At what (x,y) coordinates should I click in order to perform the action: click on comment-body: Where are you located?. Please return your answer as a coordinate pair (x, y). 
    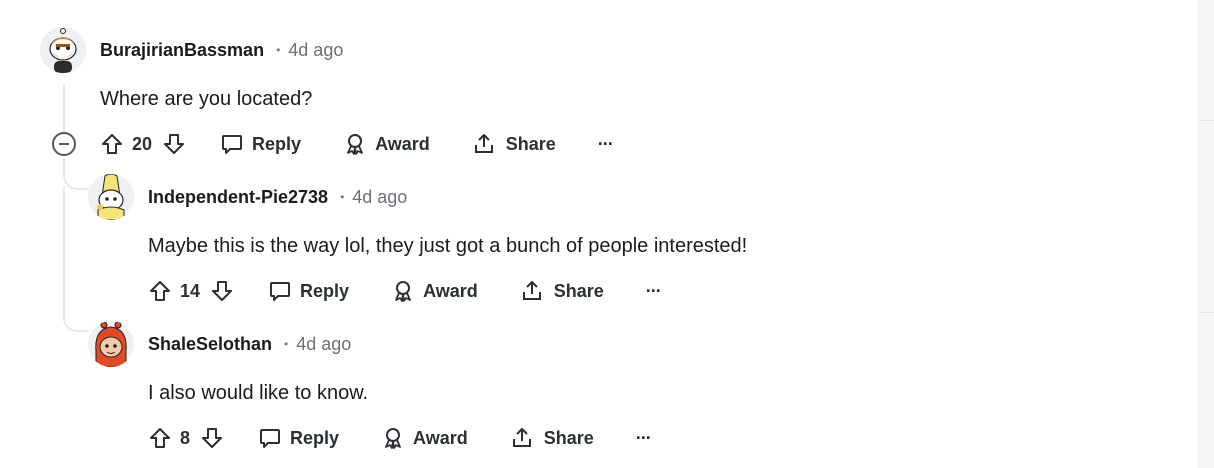
    Looking at the image, I should click on (206, 99).